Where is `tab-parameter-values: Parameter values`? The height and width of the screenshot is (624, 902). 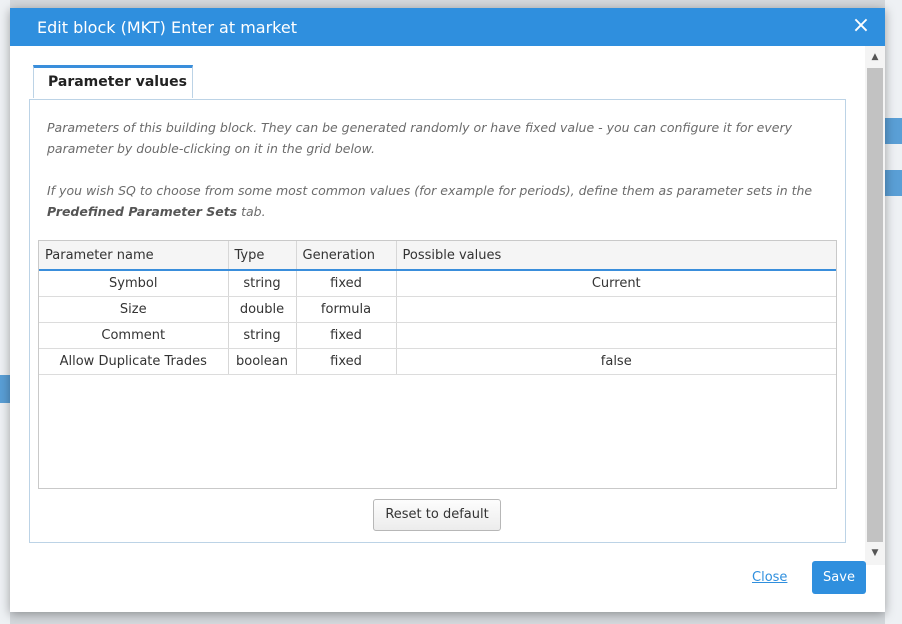
tab-parameter-values: Parameter values is located at coordinates (113, 81).